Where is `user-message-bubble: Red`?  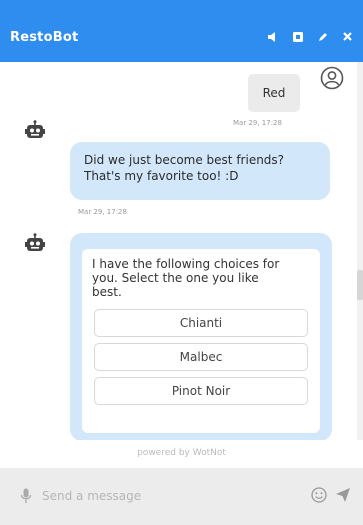 user-message-bubble: Red is located at coordinates (274, 93).